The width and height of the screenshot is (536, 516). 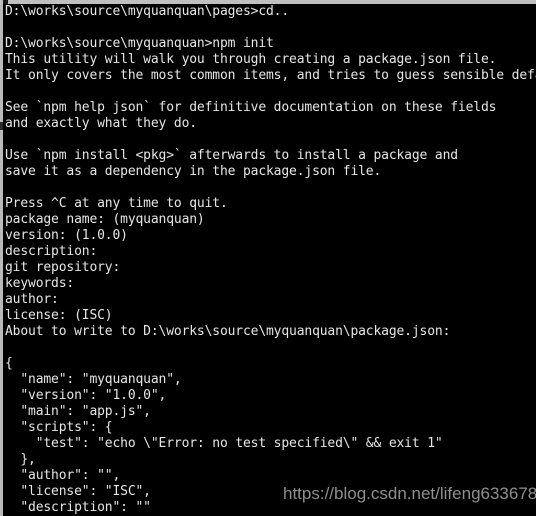 I want to click on terminal-line: and exactly what they do., so click(x=101, y=123).